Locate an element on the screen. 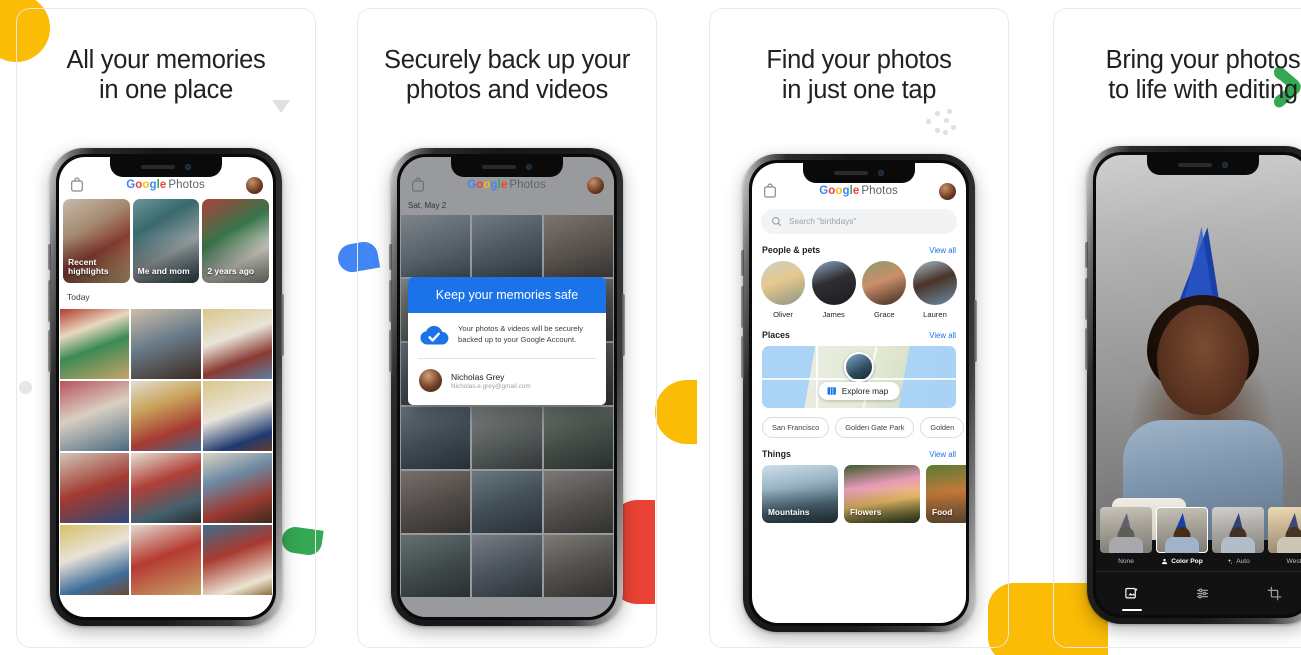 The height and width of the screenshot is (655, 1301). thing-label: Mountains is located at coordinates (789, 512).